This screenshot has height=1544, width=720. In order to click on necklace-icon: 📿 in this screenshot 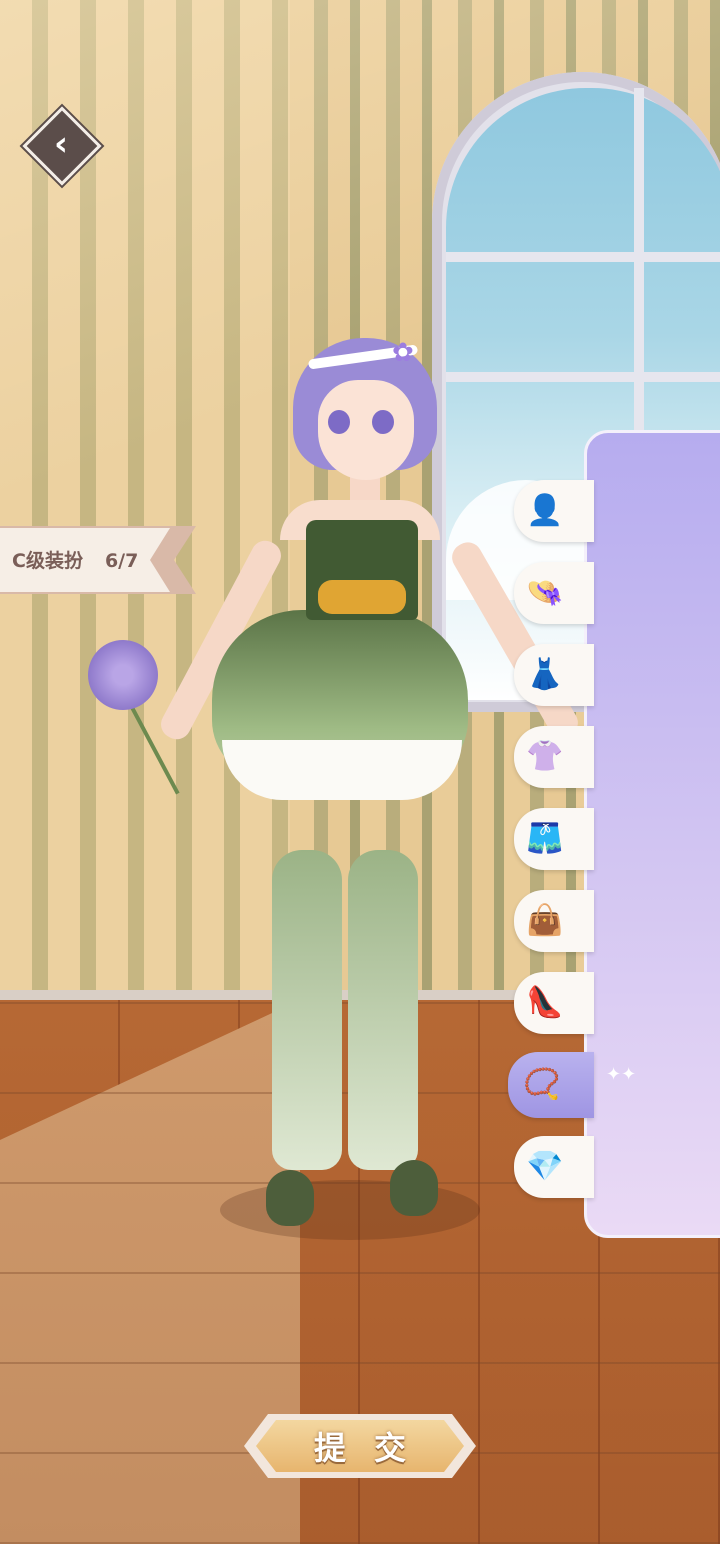, I will do `click(542, 1084)`.